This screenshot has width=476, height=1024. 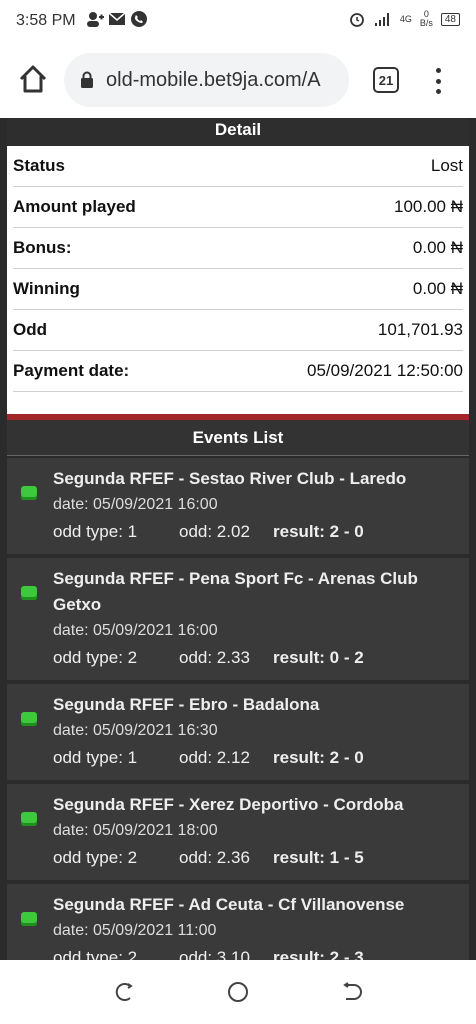 I want to click on event-date: date: 05/09/2021 11:00, so click(x=135, y=930).